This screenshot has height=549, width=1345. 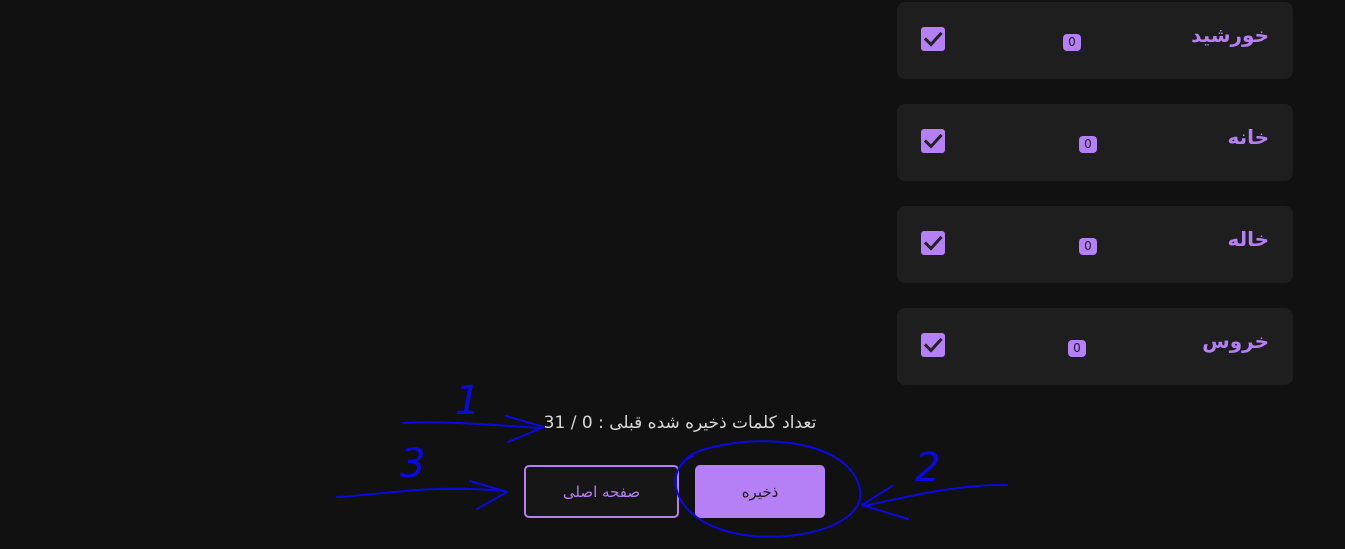 What do you see at coordinates (1230, 35) in the screenshot?
I see `word-label: خورشید` at bounding box center [1230, 35].